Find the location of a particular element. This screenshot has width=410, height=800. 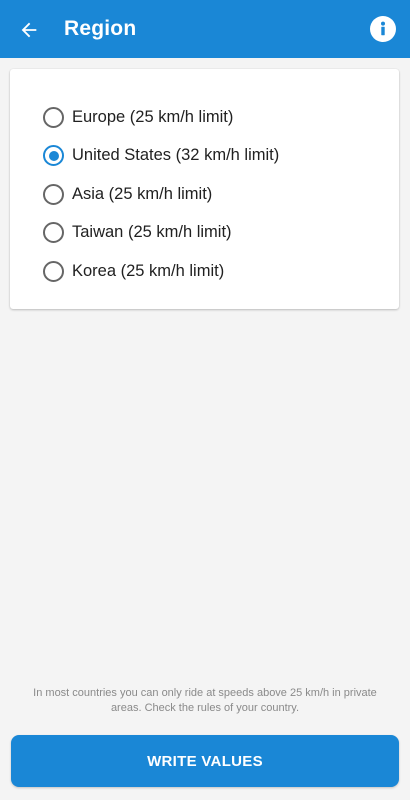

radio-button-asia is located at coordinates (53, 194).